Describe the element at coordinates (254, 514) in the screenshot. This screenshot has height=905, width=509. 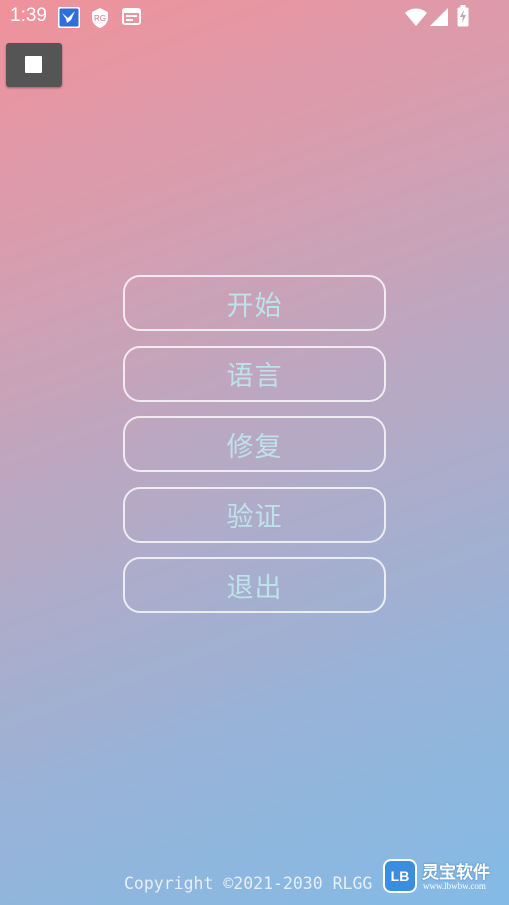
I see `verify-button: 验证` at that location.